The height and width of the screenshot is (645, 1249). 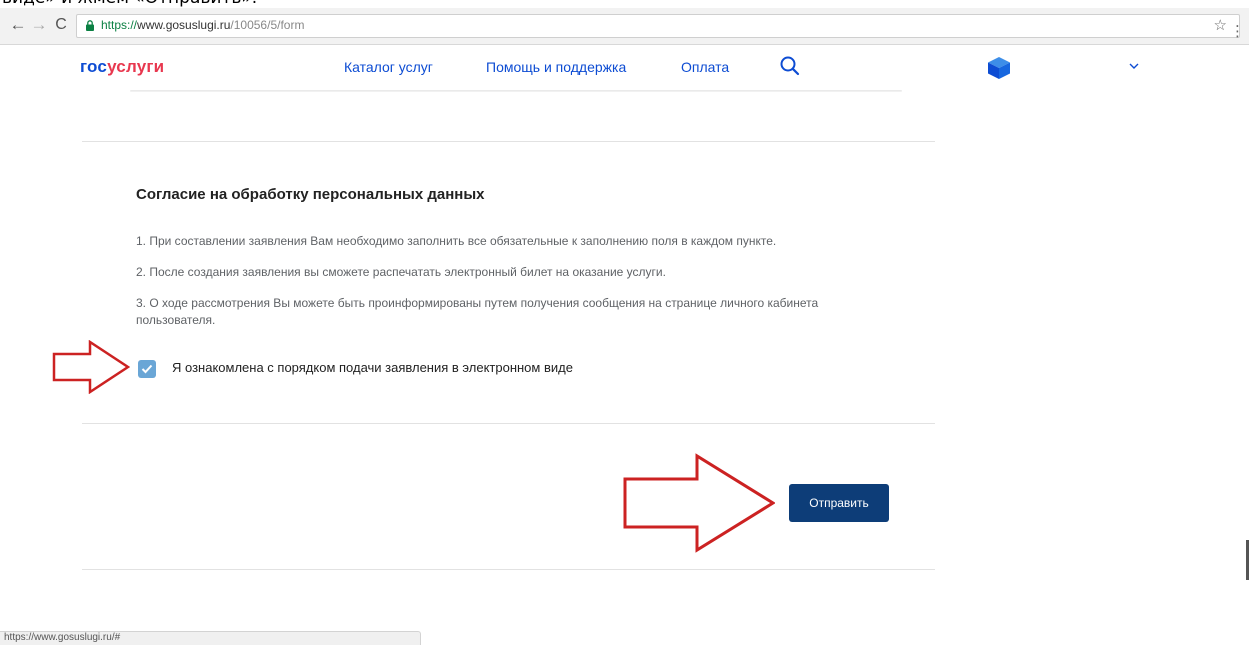 I want to click on logo-part-gos: гос, so click(x=94, y=66).